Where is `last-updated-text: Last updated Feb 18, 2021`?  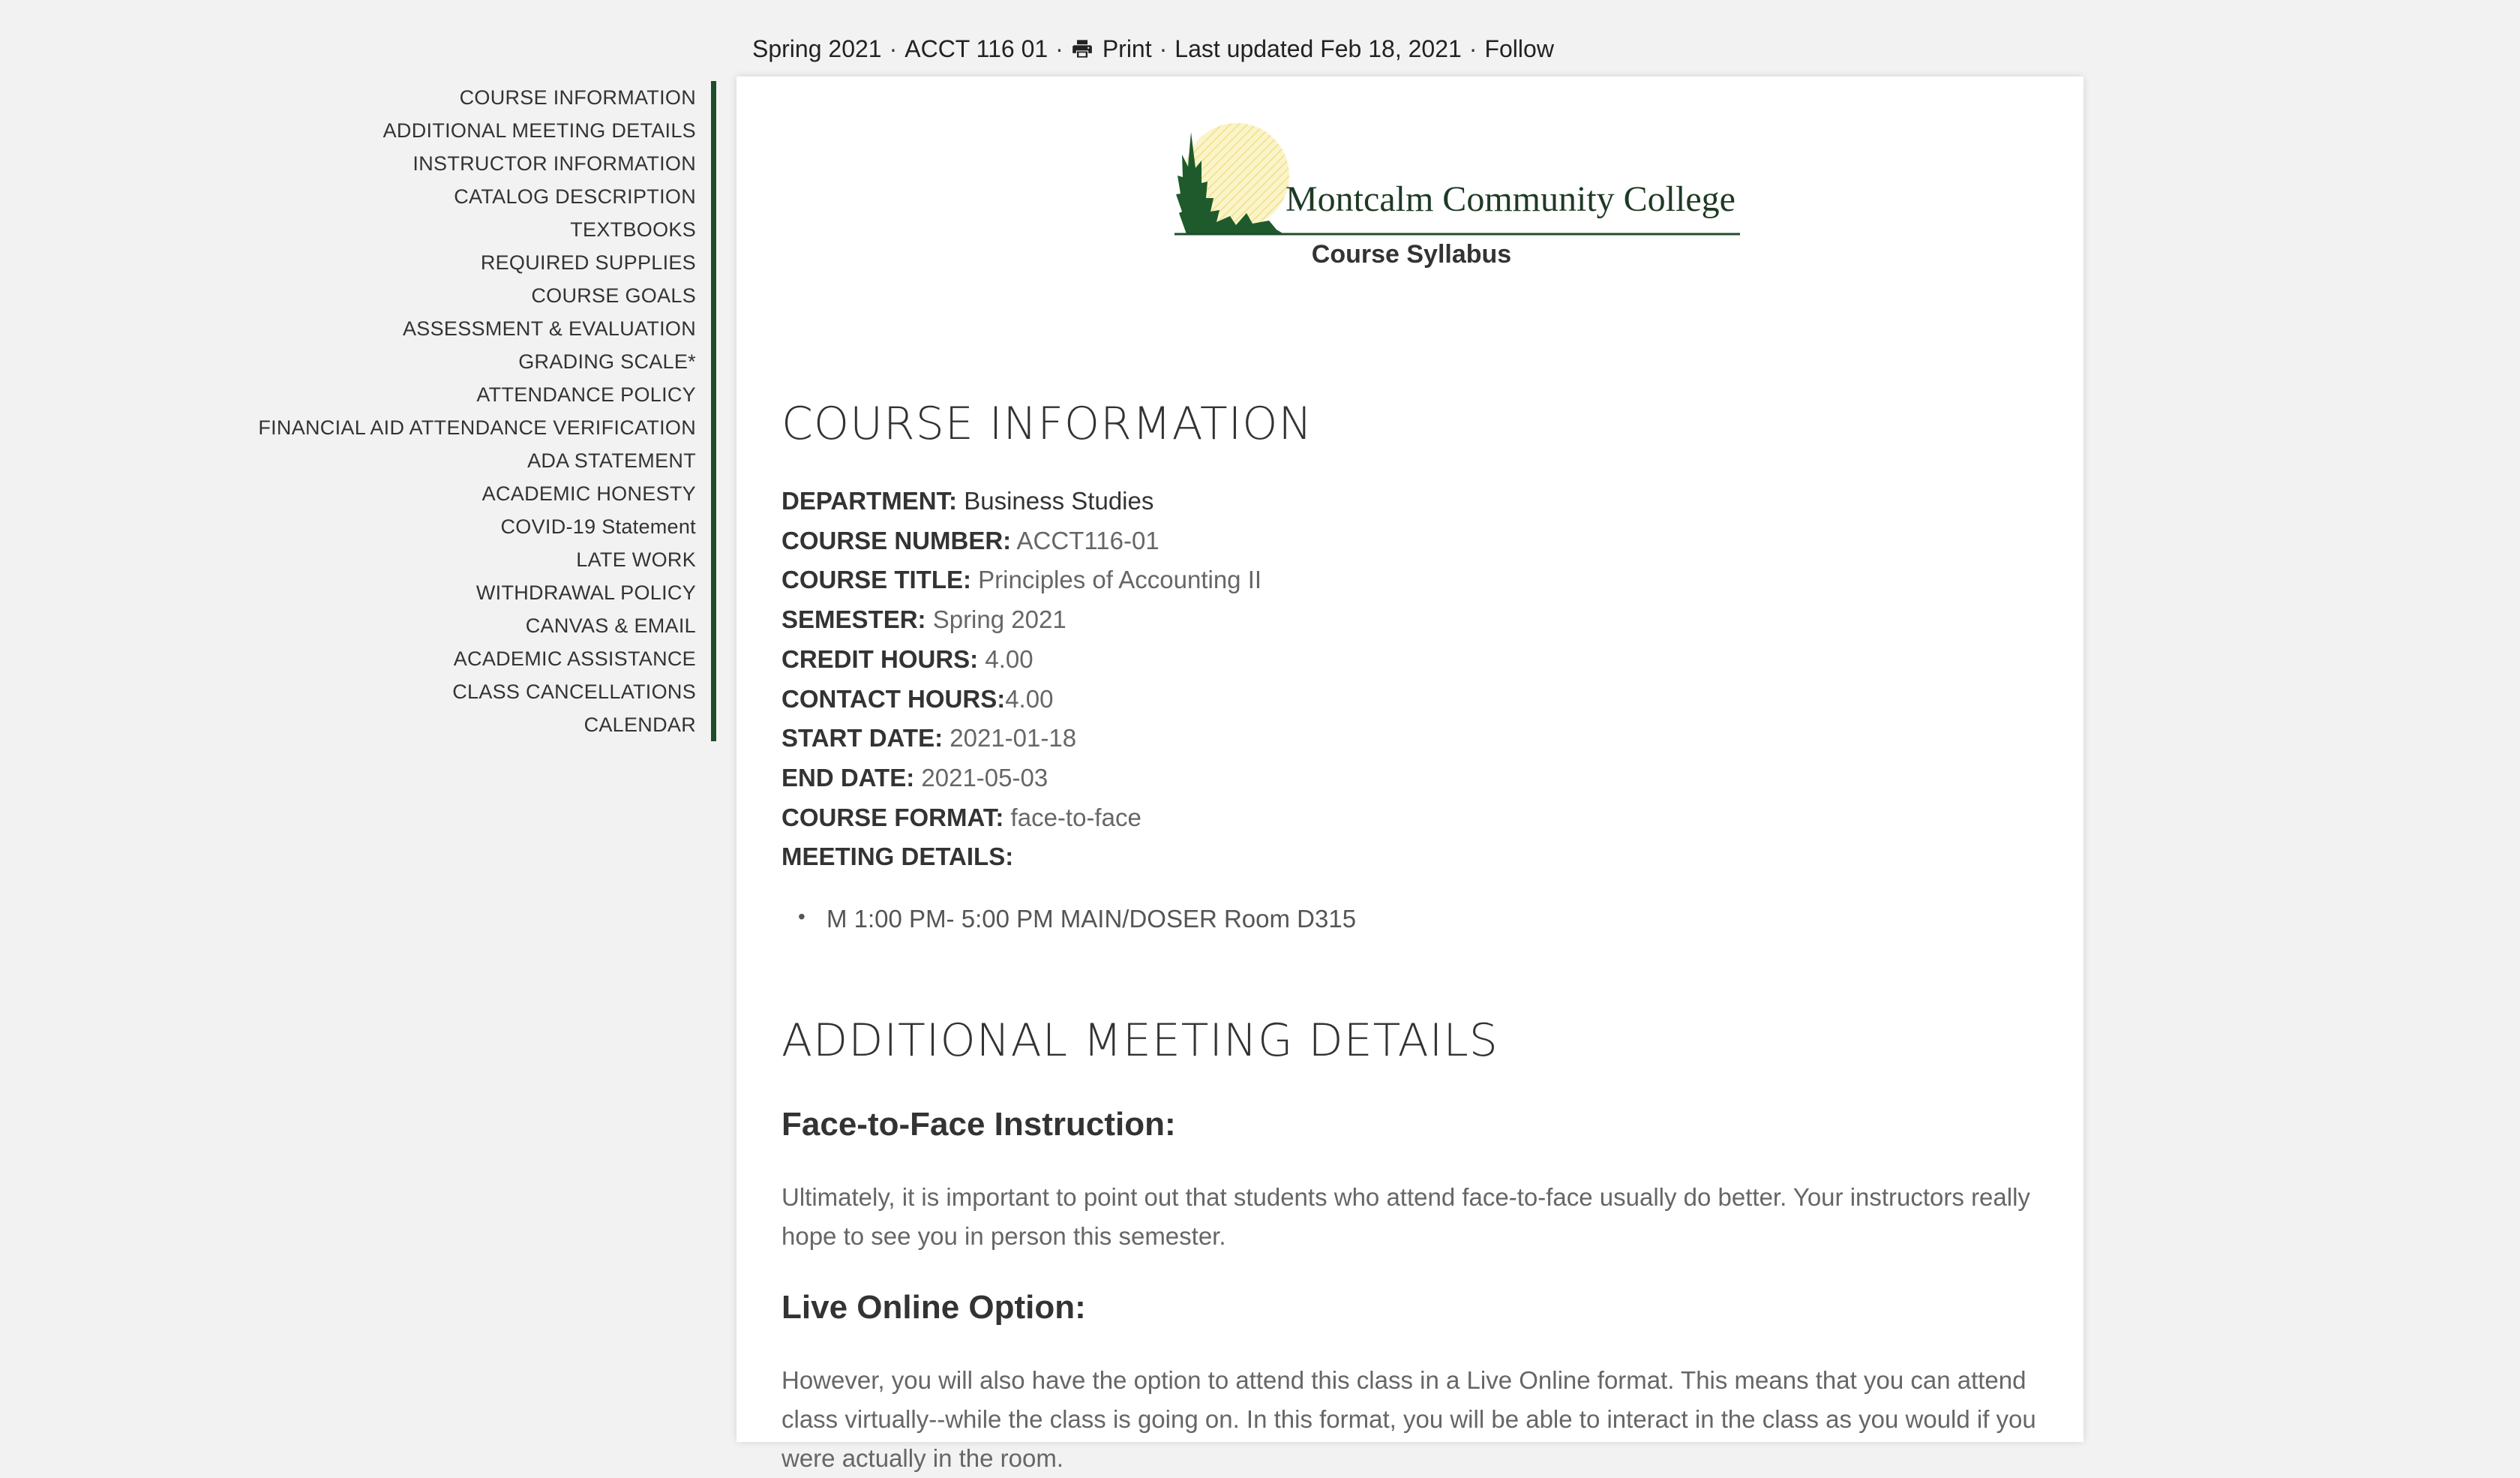
last-updated-text: Last updated Feb 18, 2021 is located at coordinates (1318, 48).